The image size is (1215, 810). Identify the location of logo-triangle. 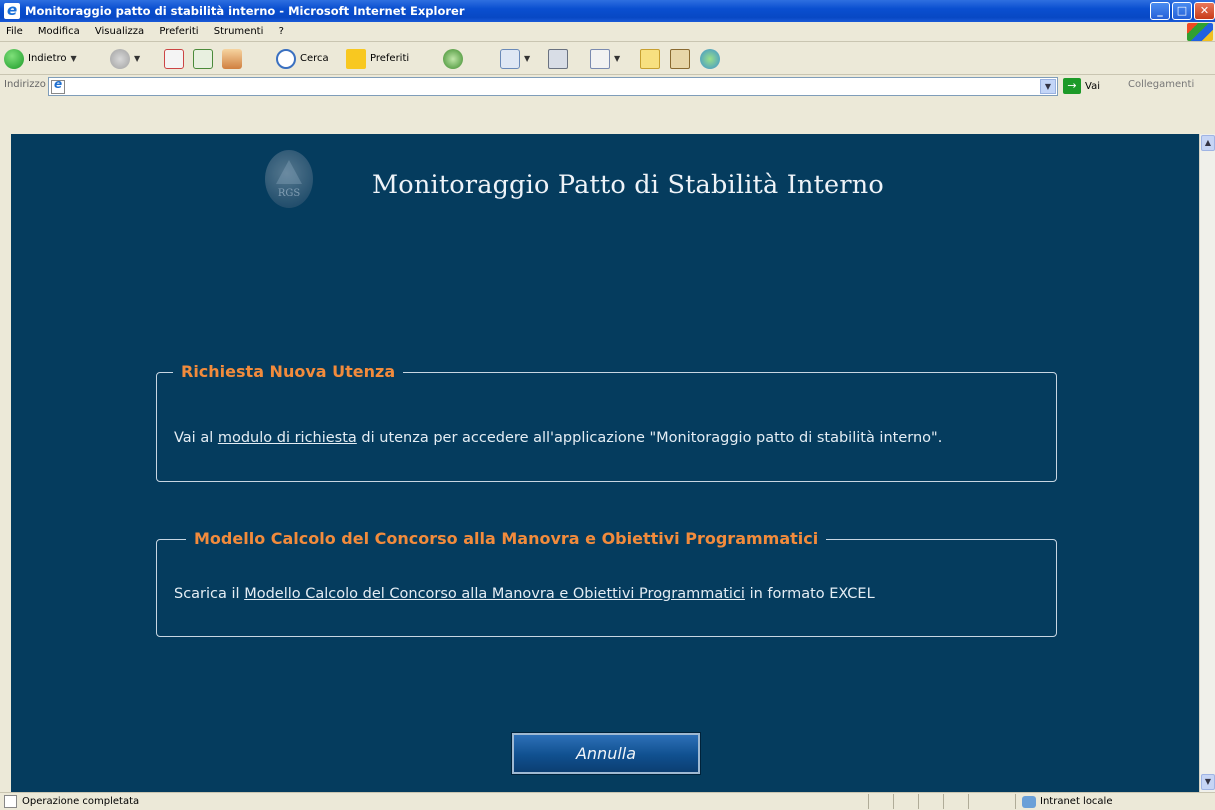
(289, 172).